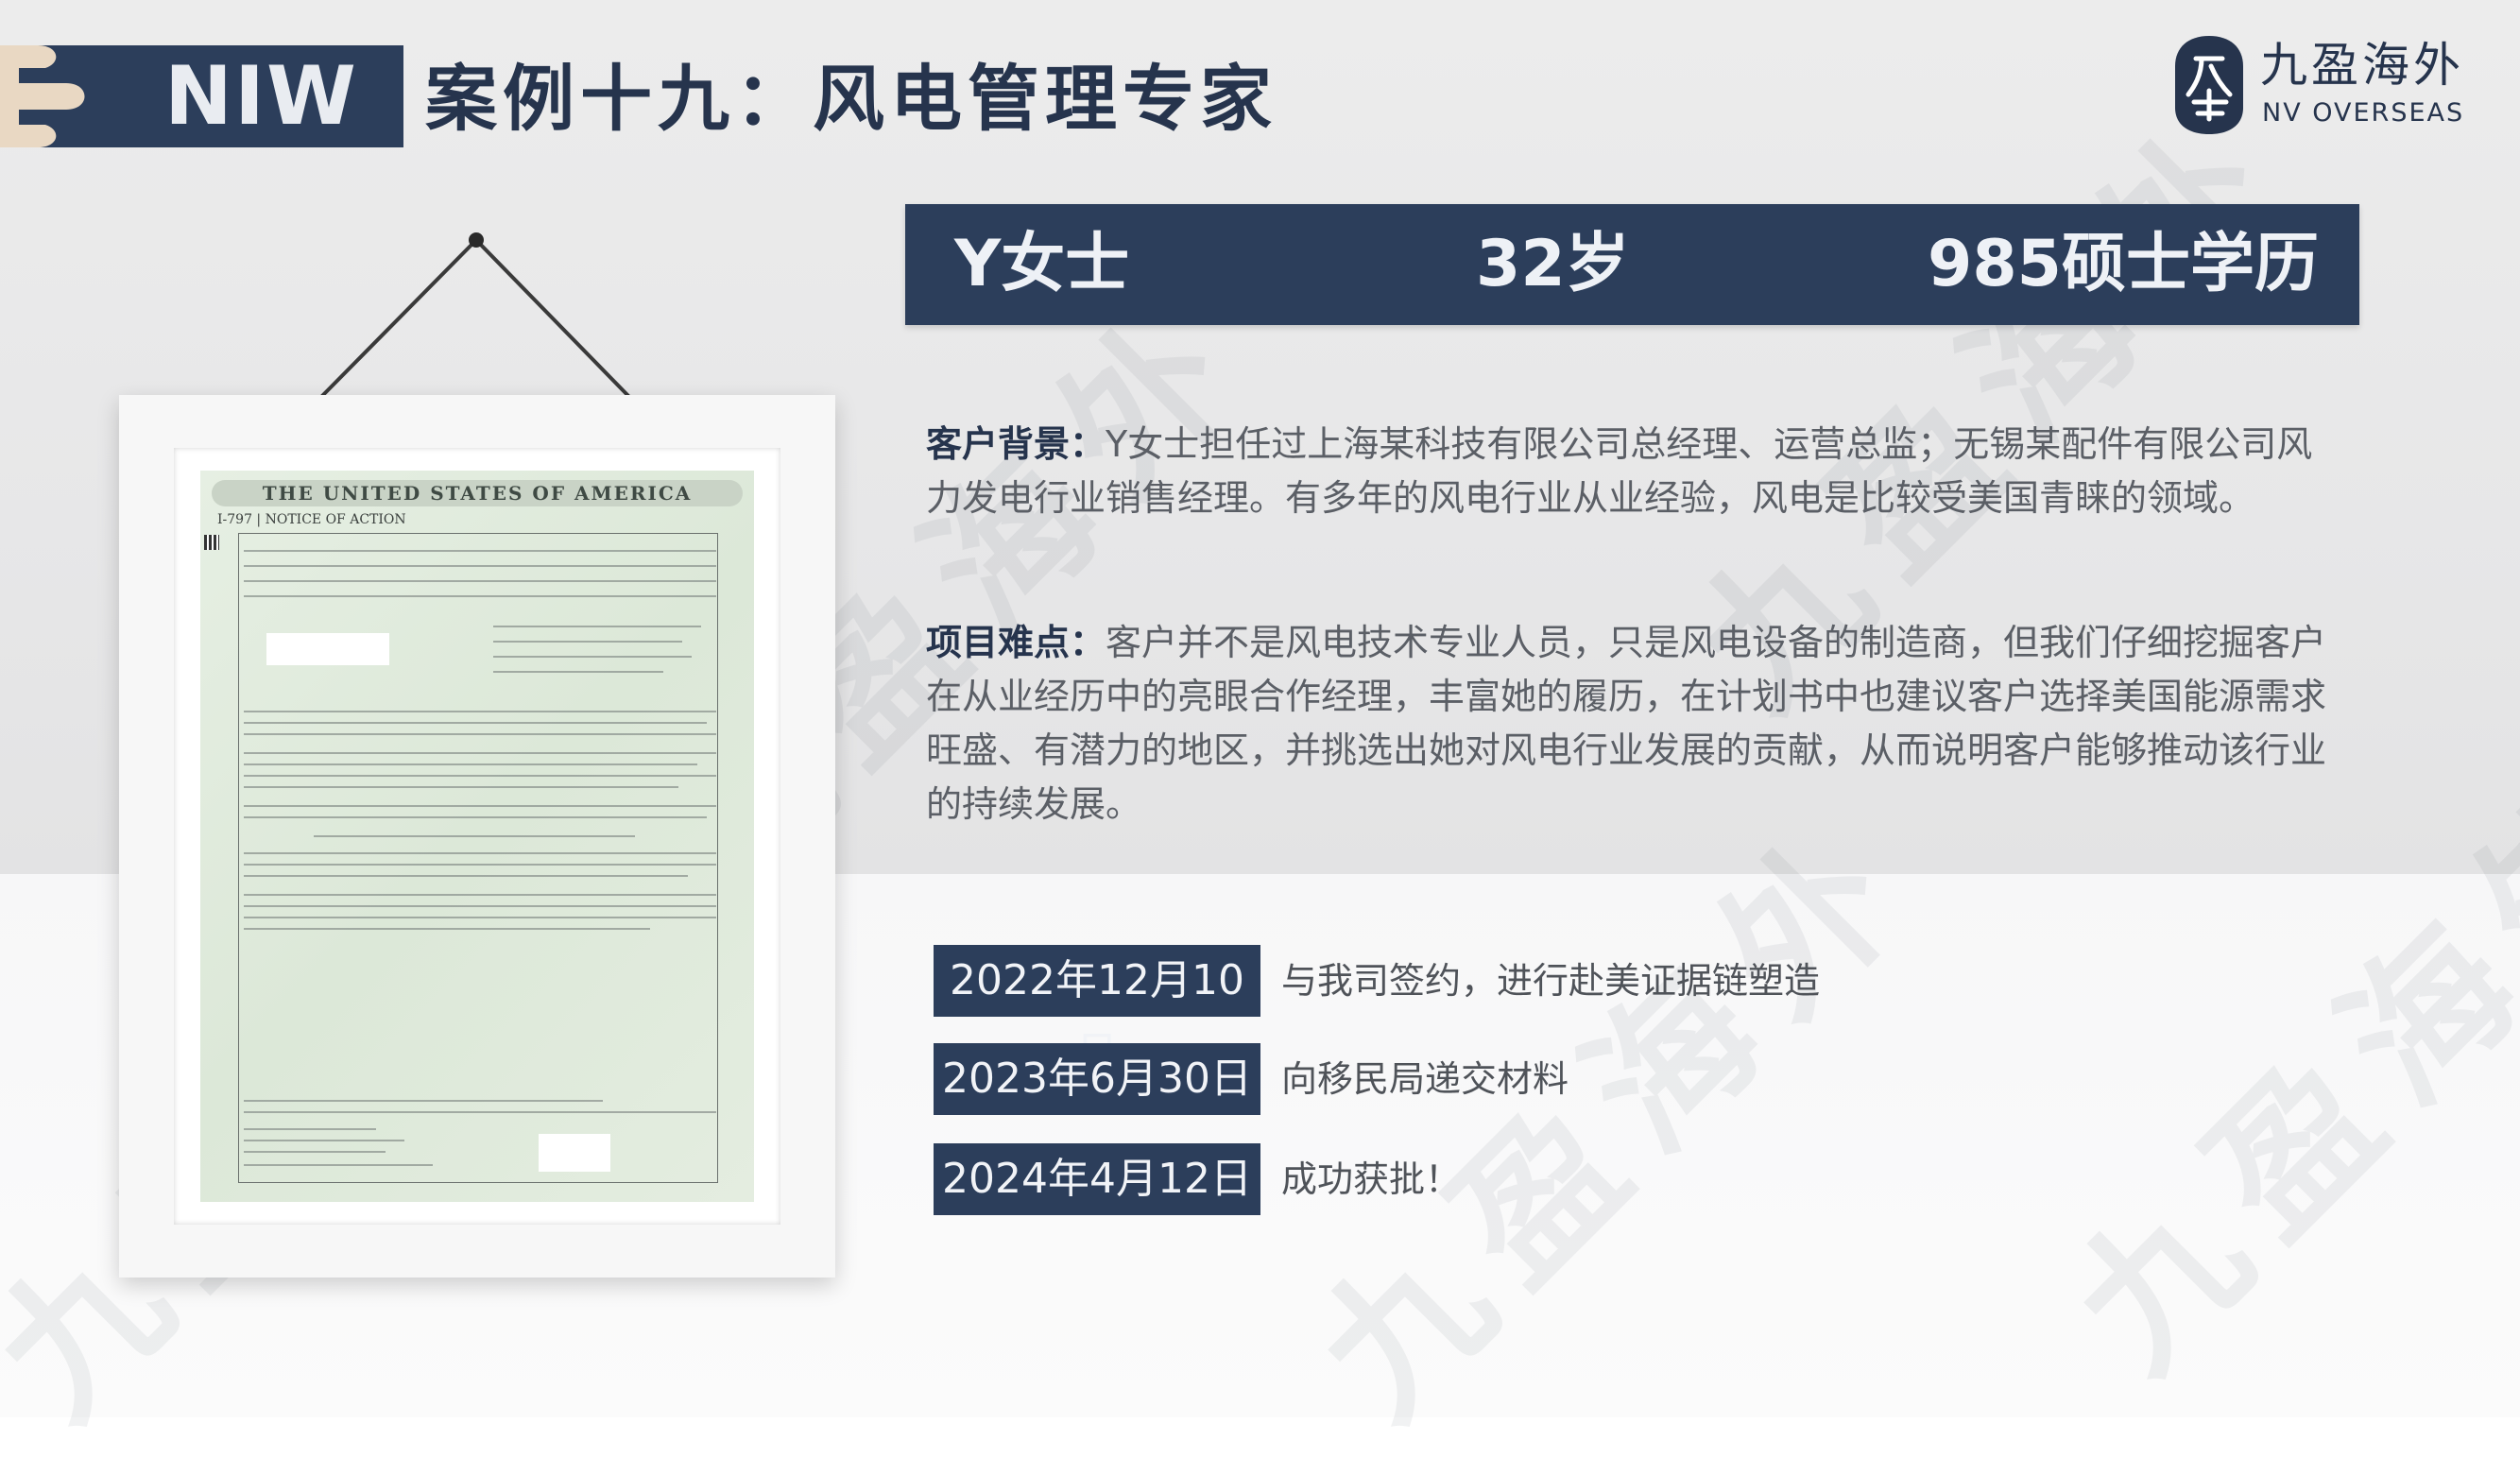  What do you see at coordinates (2363, 113) in the screenshot?
I see `logo-name-en: NV OVERSEAS` at bounding box center [2363, 113].